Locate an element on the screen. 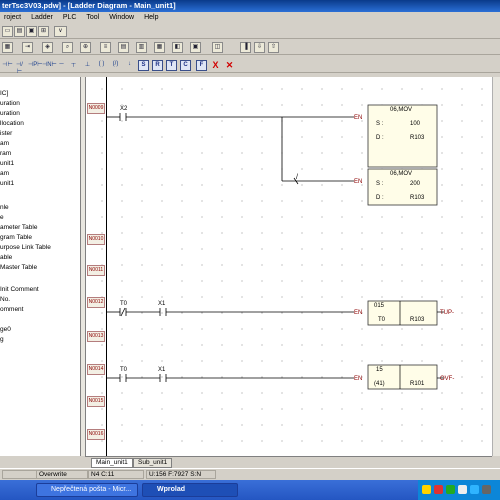 The width and height of the screenshot is (500, 500). toolbar-edit: ▦ ⇥ ◈ ⌕ ⊕ ≡ ▤ ▥ ▦ ◧ ▣ ◫ ▐ ⇩ ⇧ is located at coordinates (250, 47).